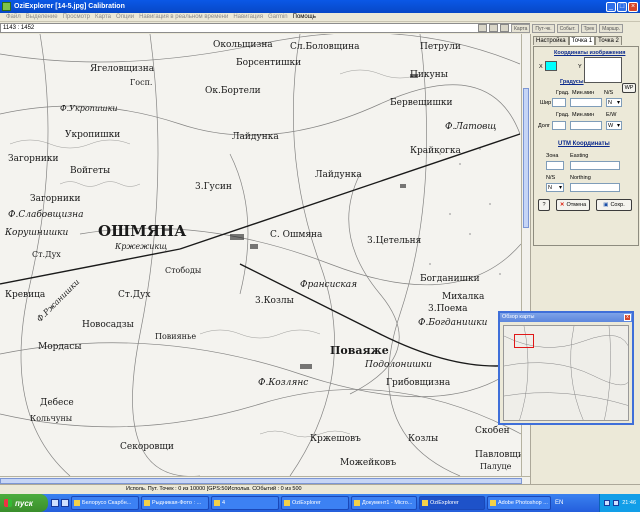  Describe the element at coordinates (551, 40) in the screenshot. I see `tab-setup: Настройка` at that location.